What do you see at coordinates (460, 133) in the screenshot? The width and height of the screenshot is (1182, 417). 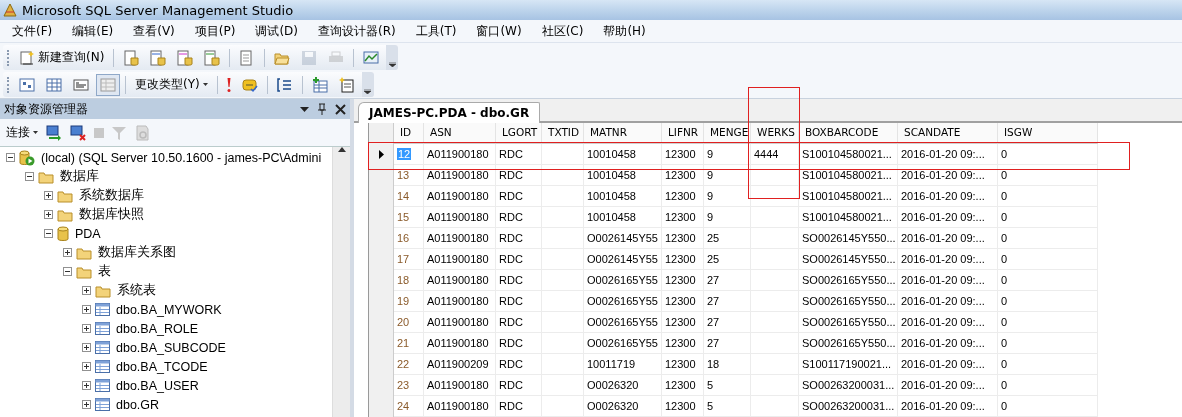 I see `column-header: ASN` at bounding box center [460, 133].